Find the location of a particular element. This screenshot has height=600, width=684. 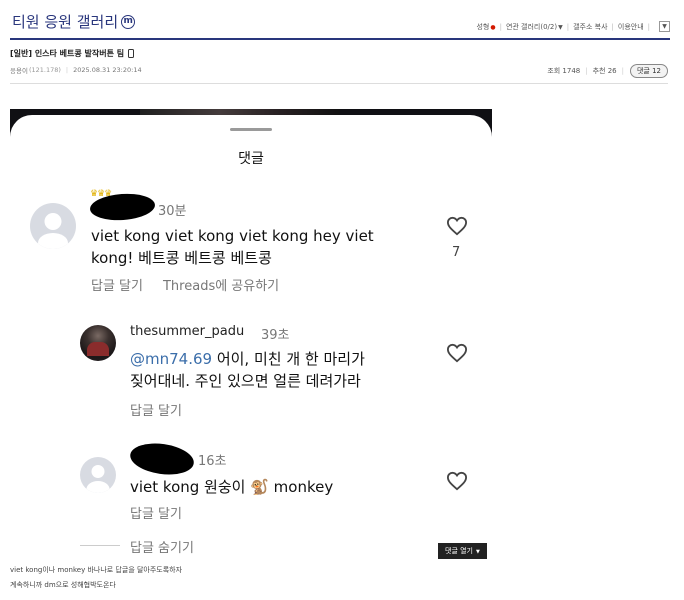

menu-new-label: 성형 is located at coordinates (482, 27).